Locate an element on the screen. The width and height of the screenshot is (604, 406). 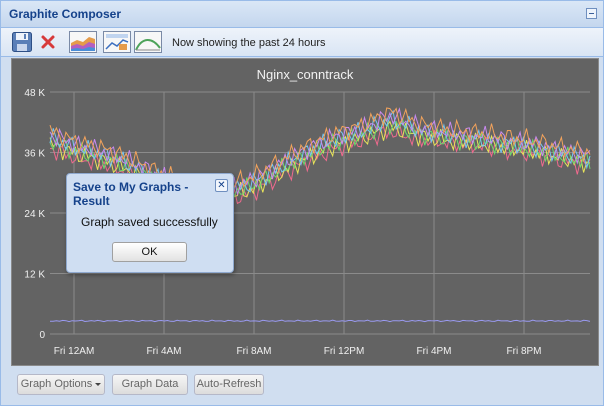
ok-button: OK is located at coordinates (149, 252).